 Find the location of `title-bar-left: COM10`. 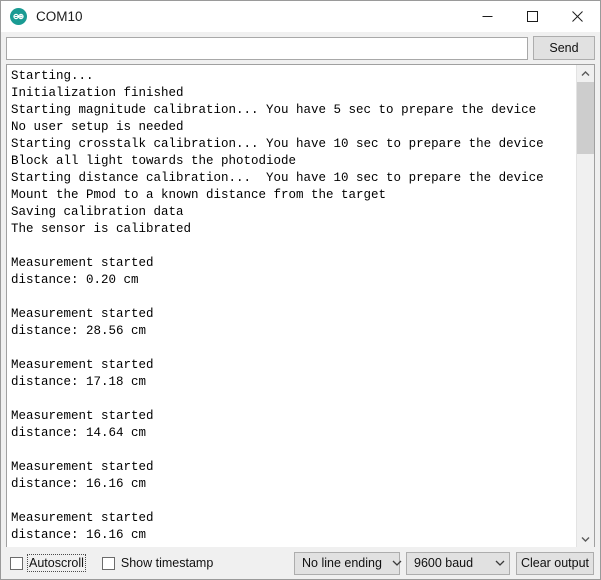

title-bar-left: COM10 is located at coordinates (42, 16).